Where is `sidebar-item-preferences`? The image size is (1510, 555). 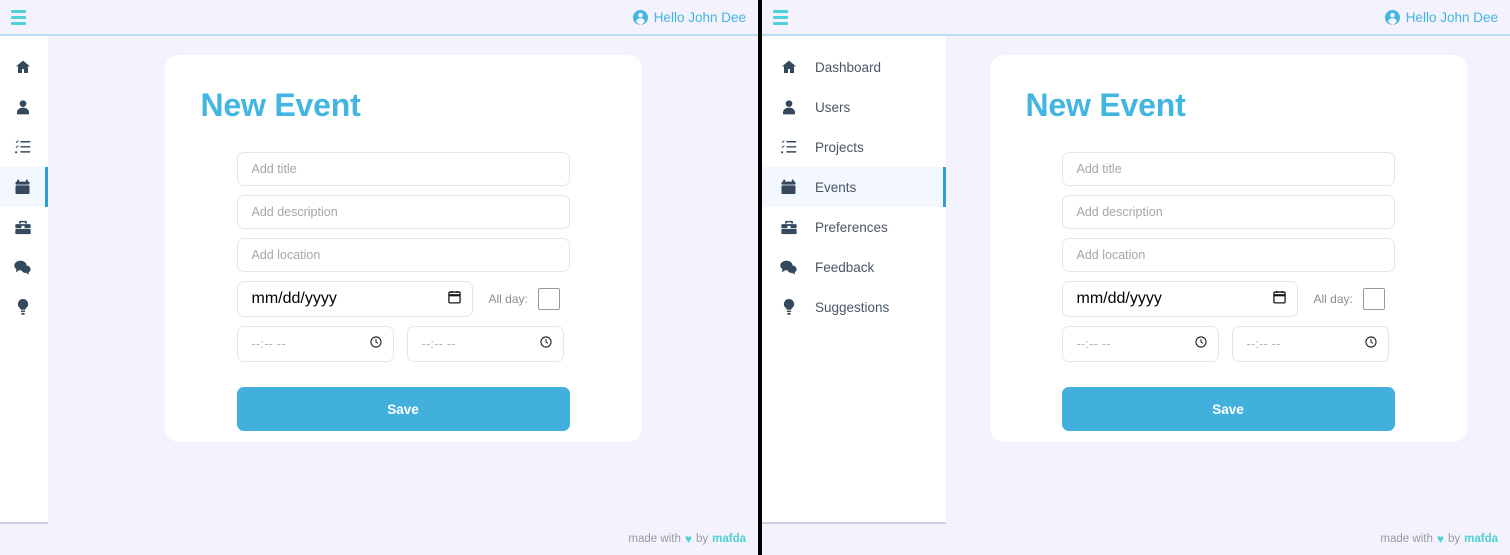
sidebar-item-preferences is located at coordinates (24, 227).